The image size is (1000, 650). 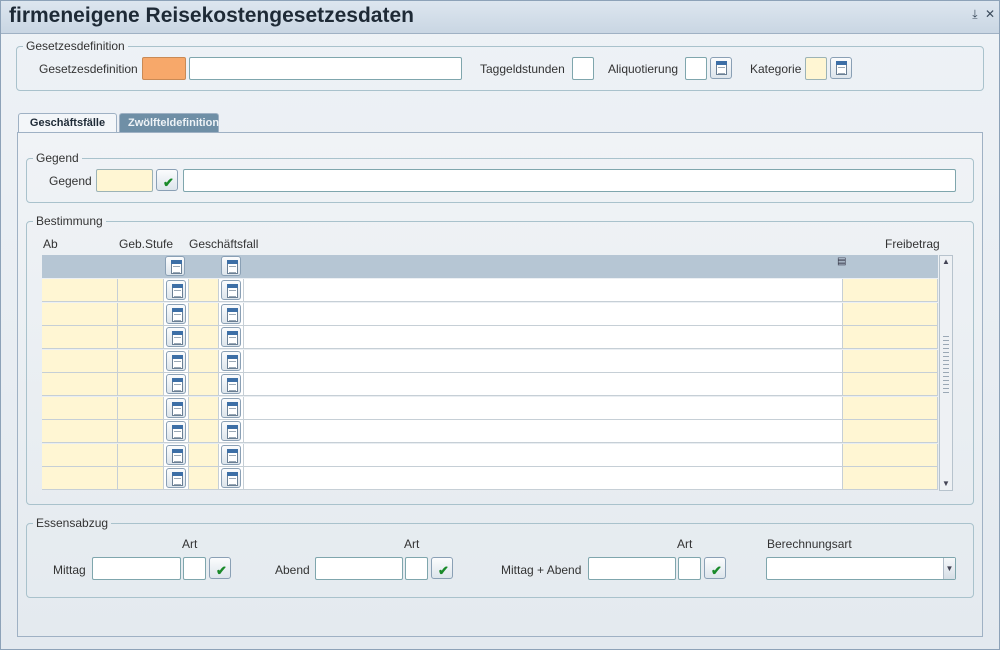 I want to click on gegend-code-input, so click(x=124, y=180).